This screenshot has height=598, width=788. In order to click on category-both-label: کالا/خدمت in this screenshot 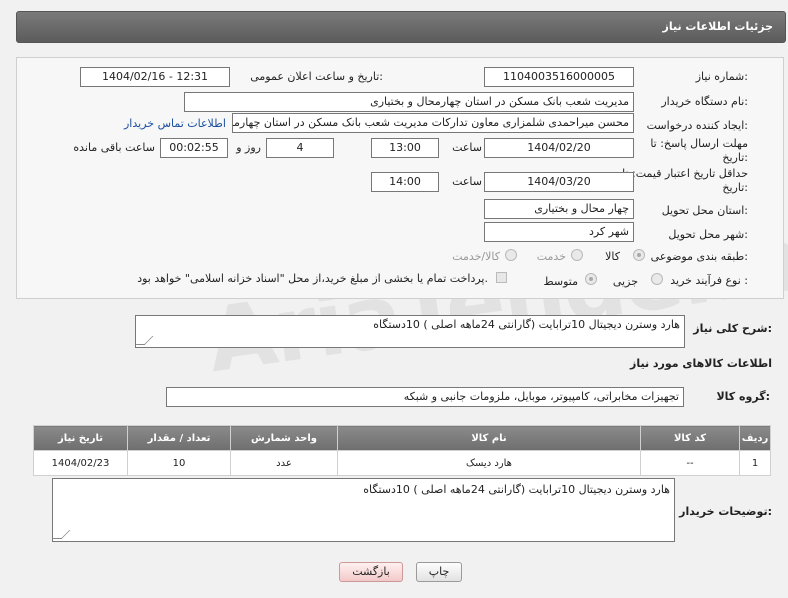, I will do `click(476, 256)`.